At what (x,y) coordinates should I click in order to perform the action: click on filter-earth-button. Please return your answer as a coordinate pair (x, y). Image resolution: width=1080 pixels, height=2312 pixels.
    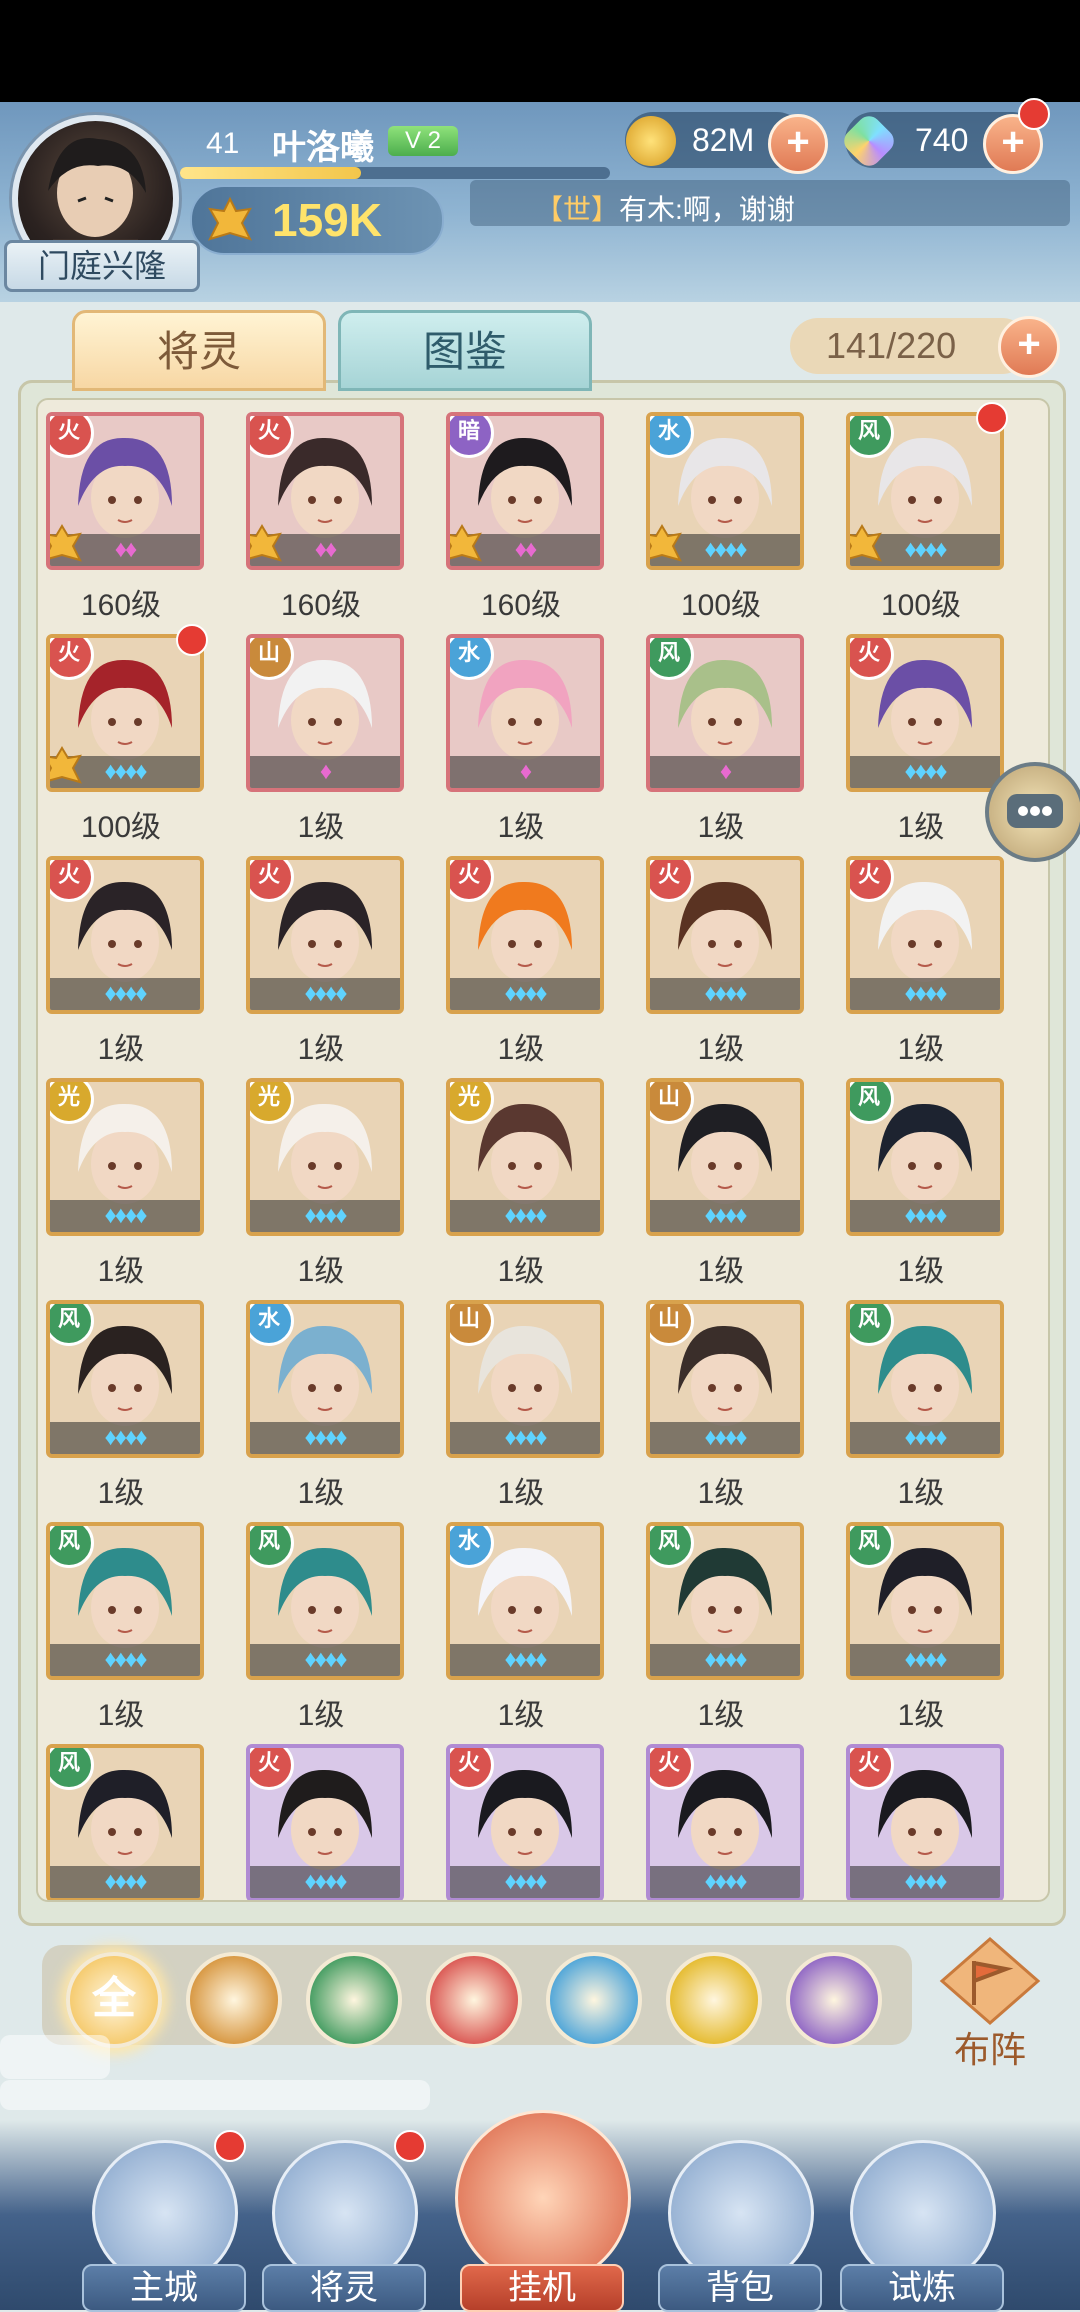
    Looking at the image, I should click on (234, 2000).